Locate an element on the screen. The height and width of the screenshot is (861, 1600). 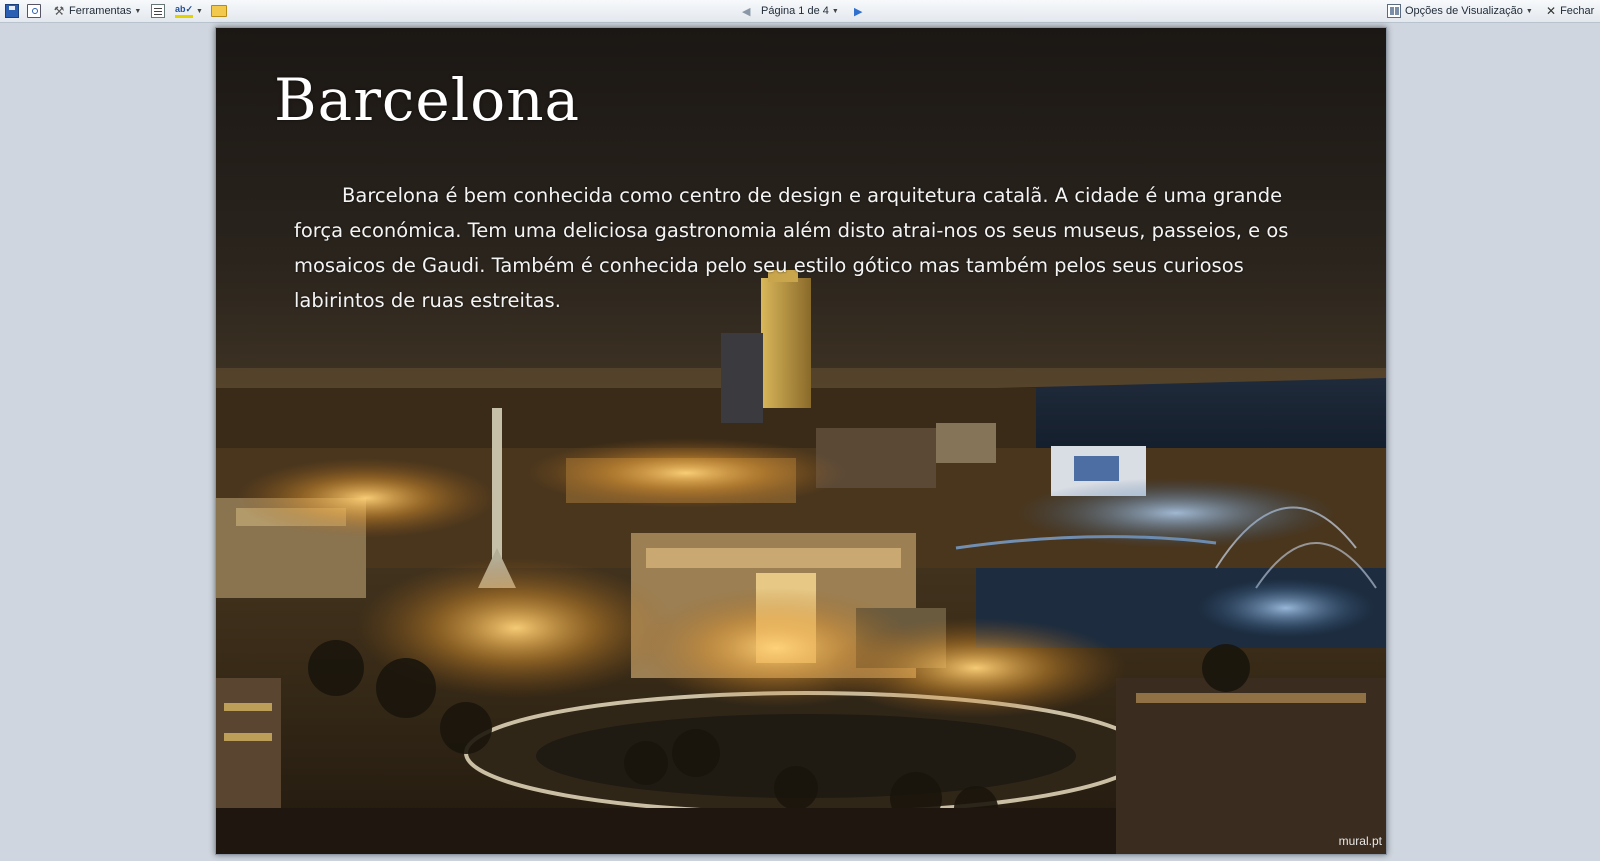
previous-page-button: ◀ is located at coordinates (746, 11).